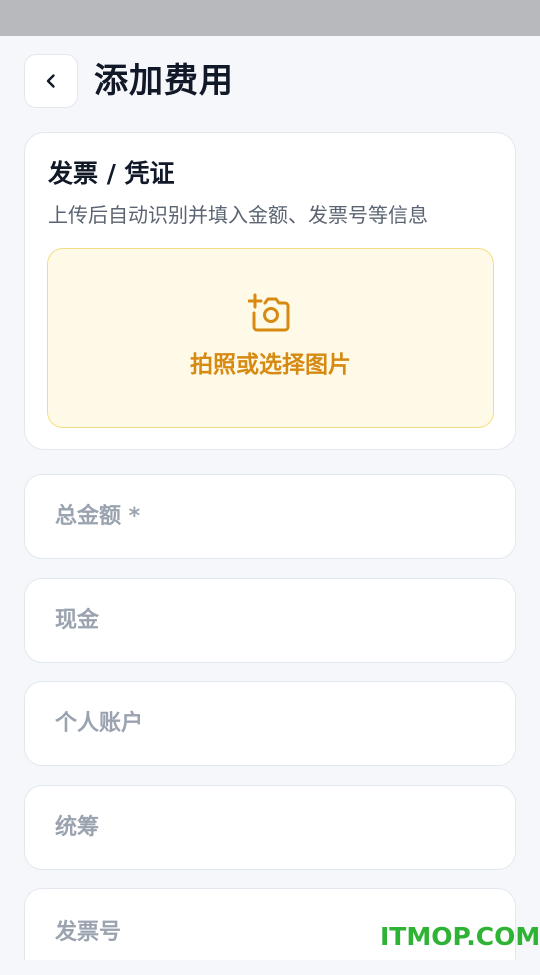 The image size is (540, 975). What do you see at coordinates (270, 81) in the screenshot?
I see `header: 添加费用` at bounding box center [270, 81].